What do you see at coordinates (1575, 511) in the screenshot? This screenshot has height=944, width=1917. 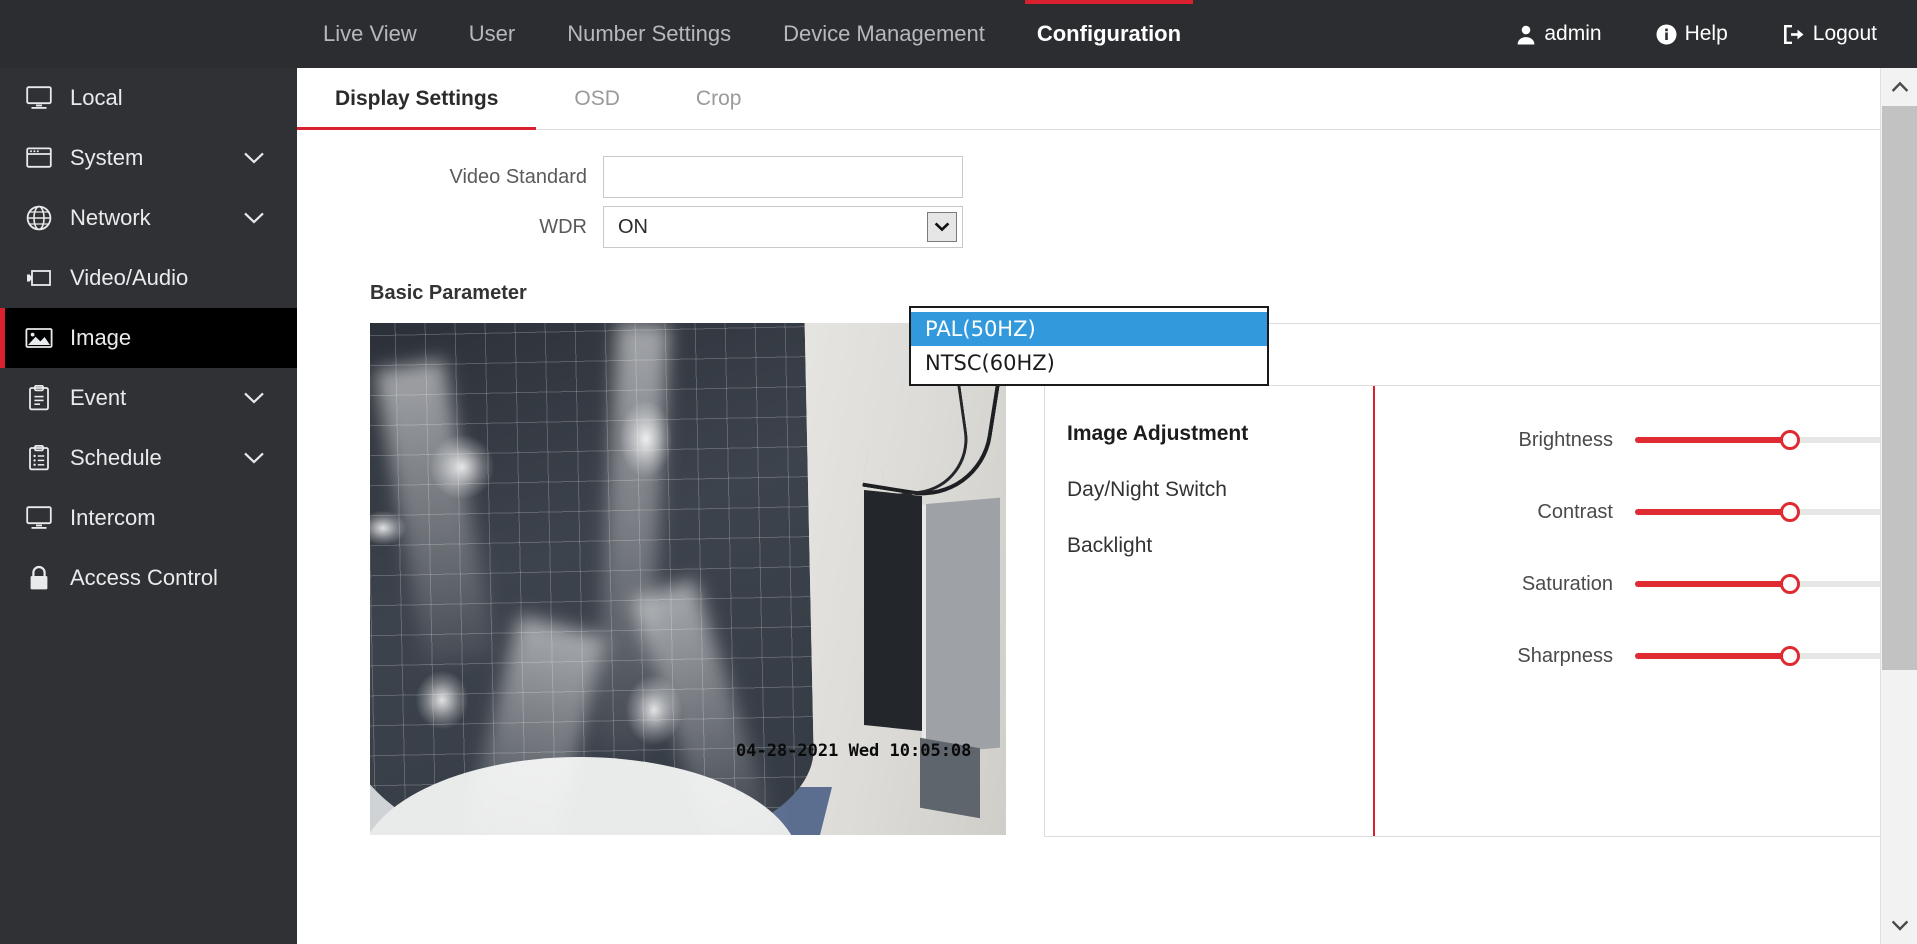 I see `slider-label-contrast: Contrast` at bounding box center [1575, 511].